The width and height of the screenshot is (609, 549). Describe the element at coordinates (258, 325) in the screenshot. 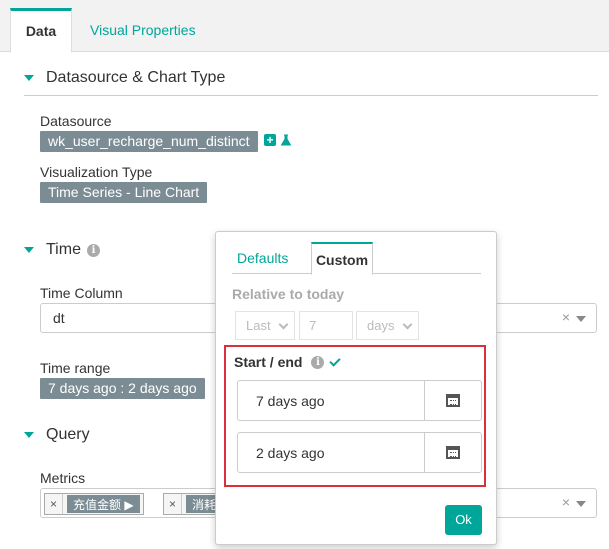

I see `relative-direction-value: Last` at that location.